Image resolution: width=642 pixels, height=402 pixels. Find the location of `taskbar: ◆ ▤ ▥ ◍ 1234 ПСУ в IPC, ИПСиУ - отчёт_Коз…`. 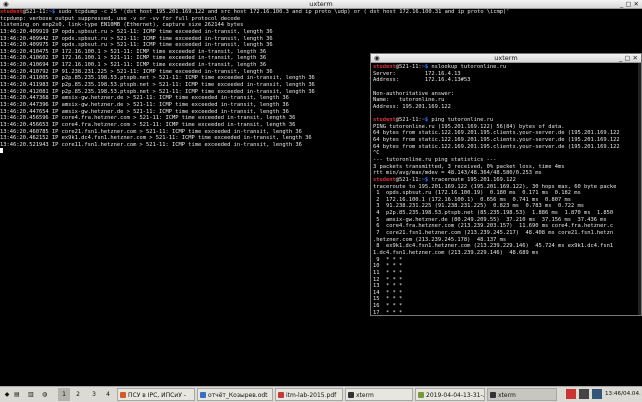

taskbar: ◆ ▤ ▥ ◍ 1234 ПСУ в IPC, ИПСиУ - отчёт_Коз… is located at coordinates (321, 394).